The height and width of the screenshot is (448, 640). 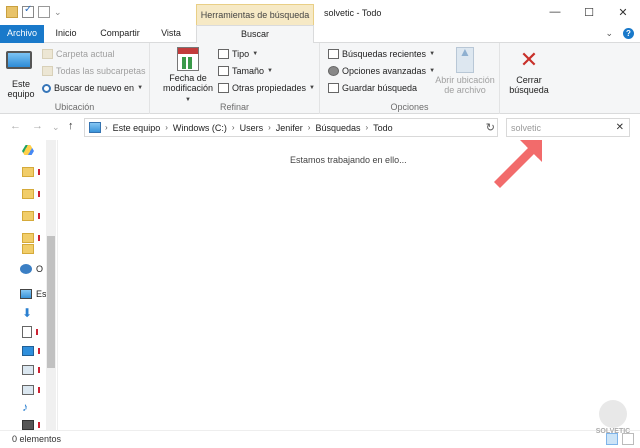 I want to click on nav-item-label: Es, so click(x=41, y=294).